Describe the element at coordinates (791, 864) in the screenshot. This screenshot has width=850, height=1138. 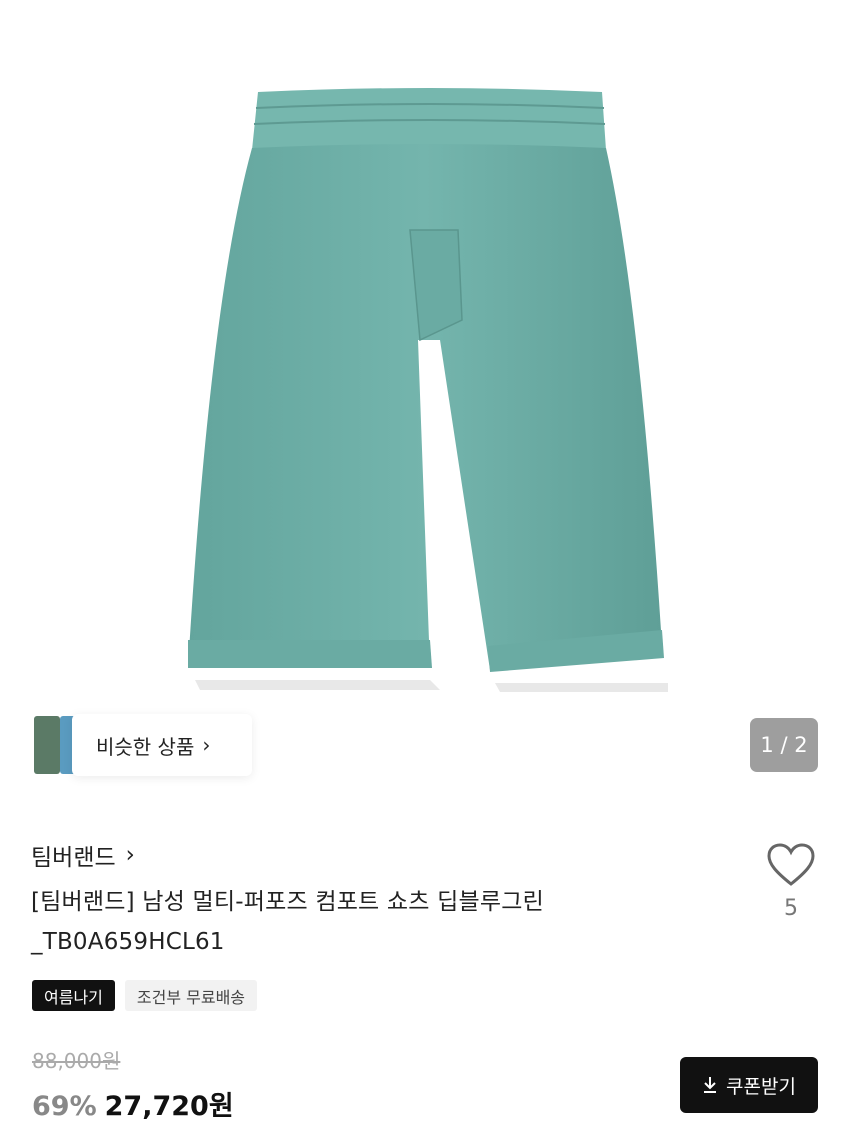
I see `heart-icon` at that location.